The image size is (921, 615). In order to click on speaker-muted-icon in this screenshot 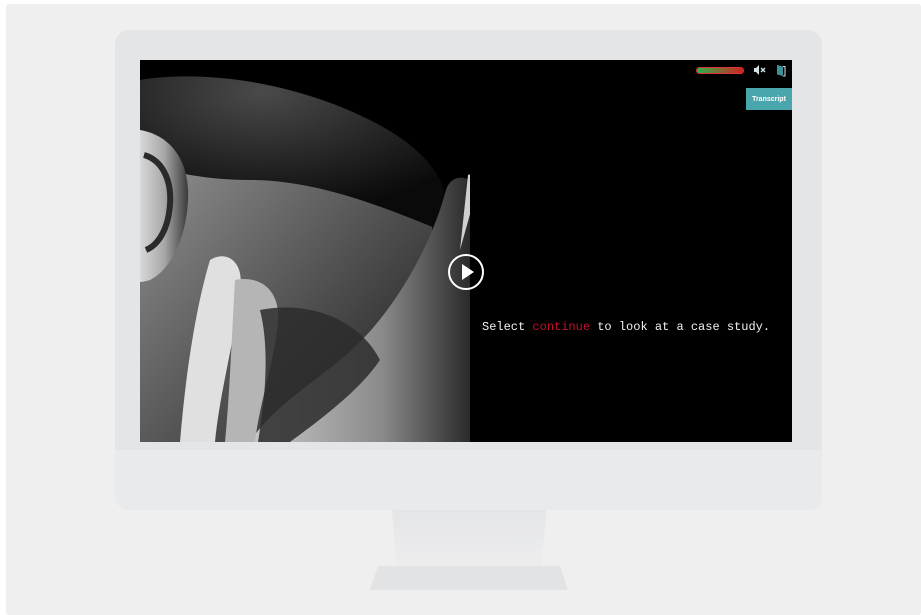, I will do `click(759, 70)`.